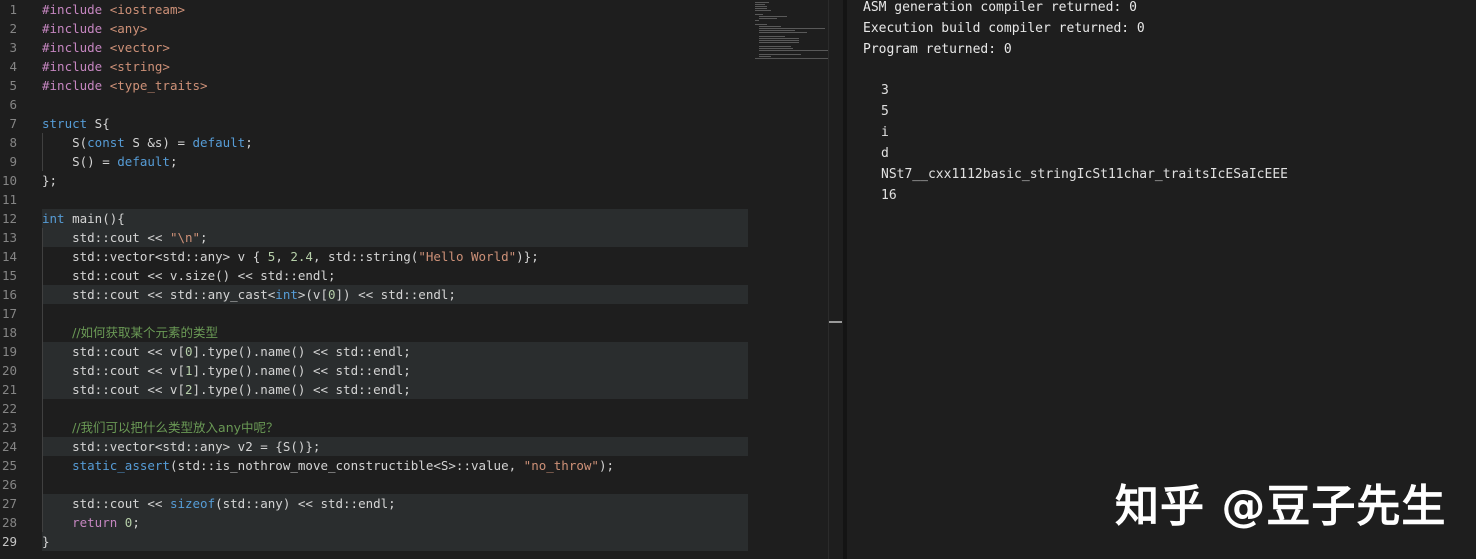 This screenshot has width=1476, height=559. What do you see at coordinates (889, 195) in the screenshot?
I see `stdout-line: 16` at bounding box center [889, 195].